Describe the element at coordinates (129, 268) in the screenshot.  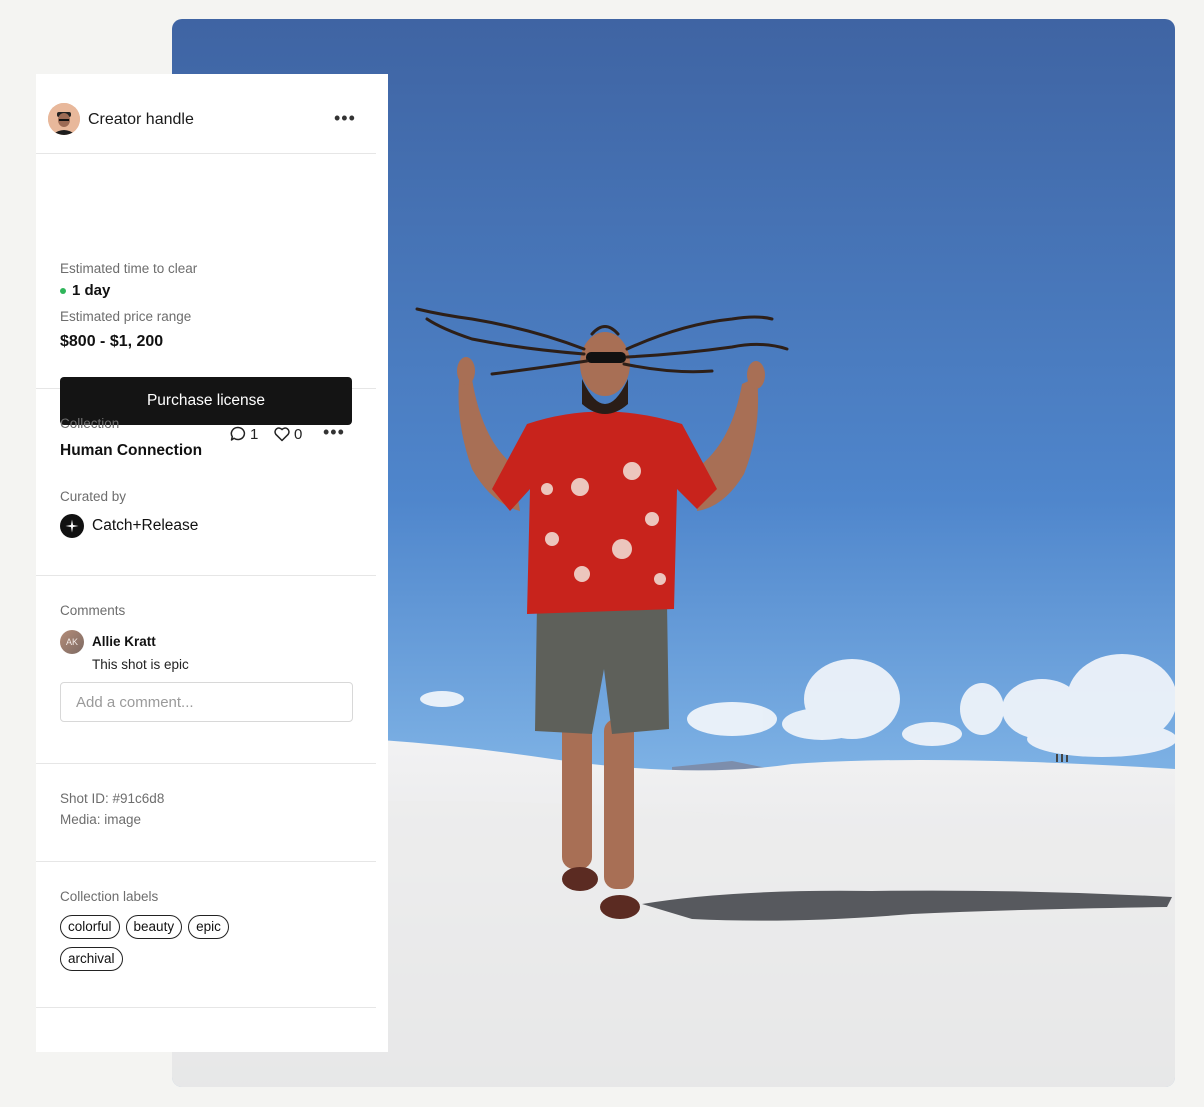
I see `time-to-clear-label: Estimated time to clear` at that location.